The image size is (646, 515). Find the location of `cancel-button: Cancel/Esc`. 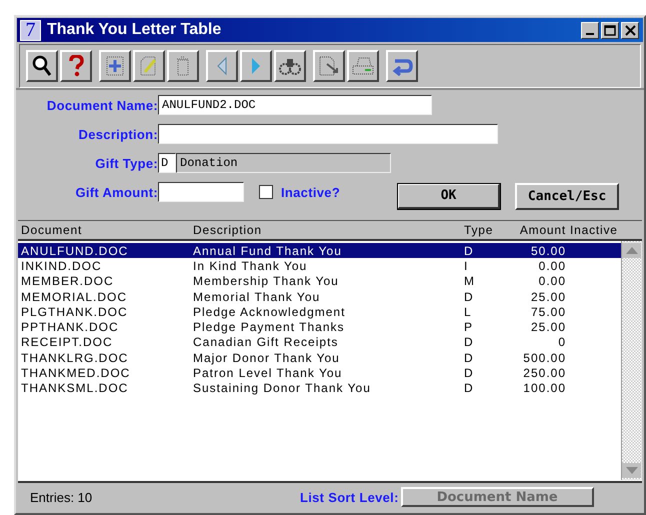

cancel-button: Cancel/Esc is located at coordinates (567, 196).